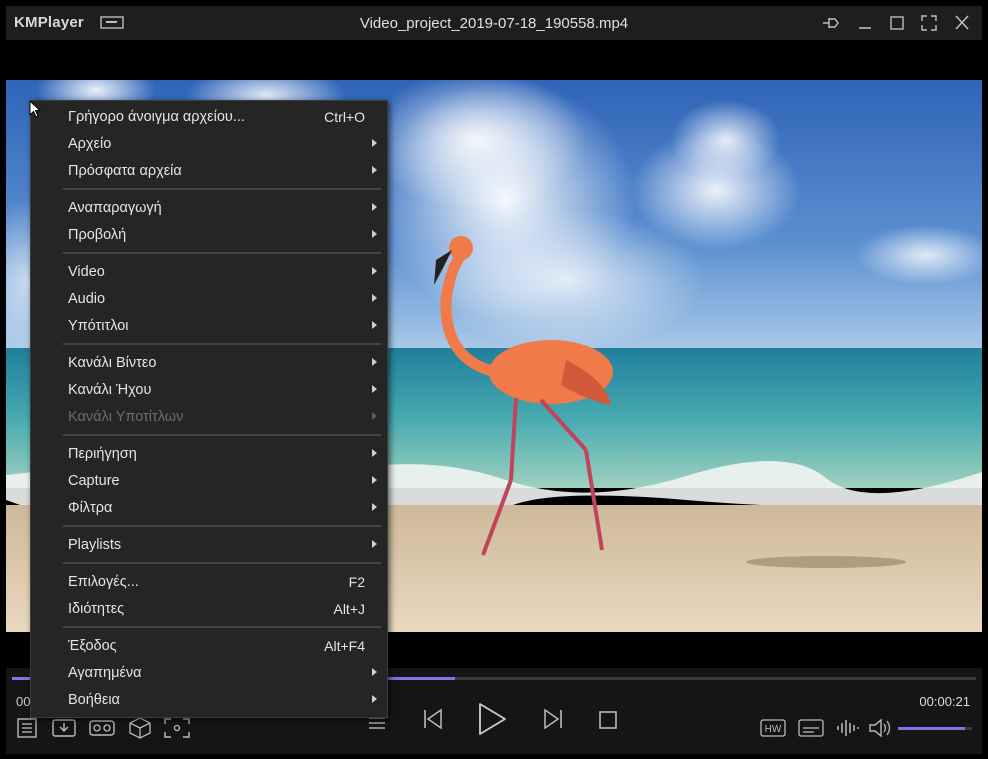 Image resolution: width=988 pixels, height=759 pixels. What do you see at coordinates (87, 299) in the screenshot?
I see `menu-item-label: Audio` at bounding box center [87, 299].